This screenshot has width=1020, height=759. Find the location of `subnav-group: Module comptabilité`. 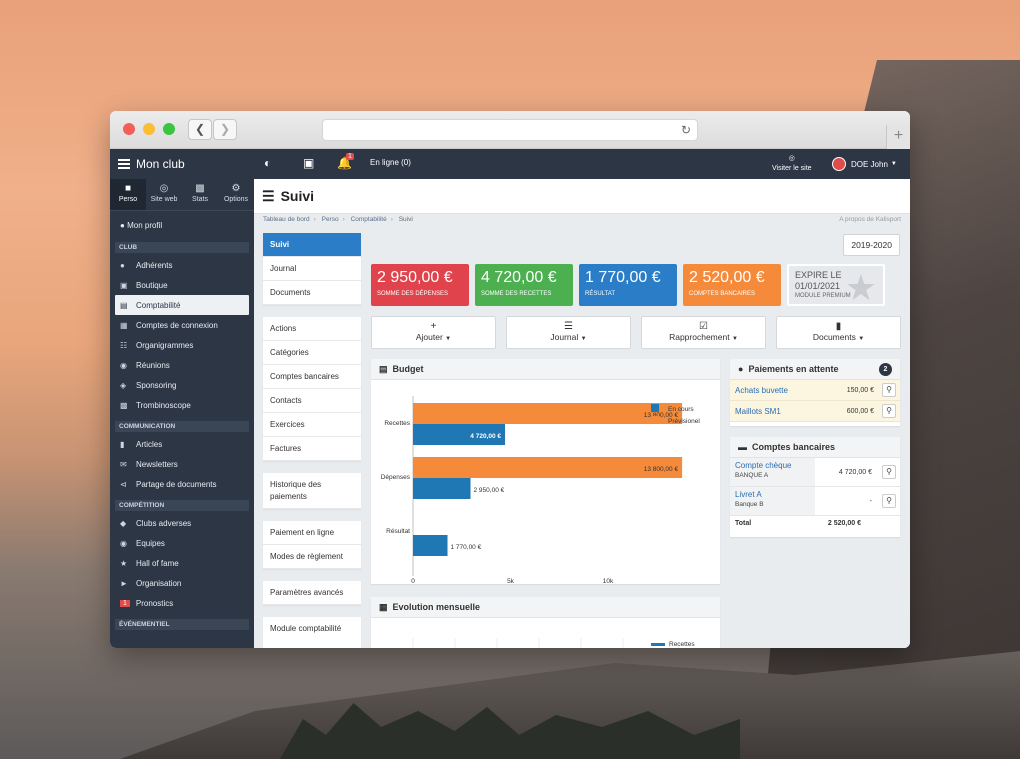

subnav-group: Module comptabilité is located at coordinates (312, 632).